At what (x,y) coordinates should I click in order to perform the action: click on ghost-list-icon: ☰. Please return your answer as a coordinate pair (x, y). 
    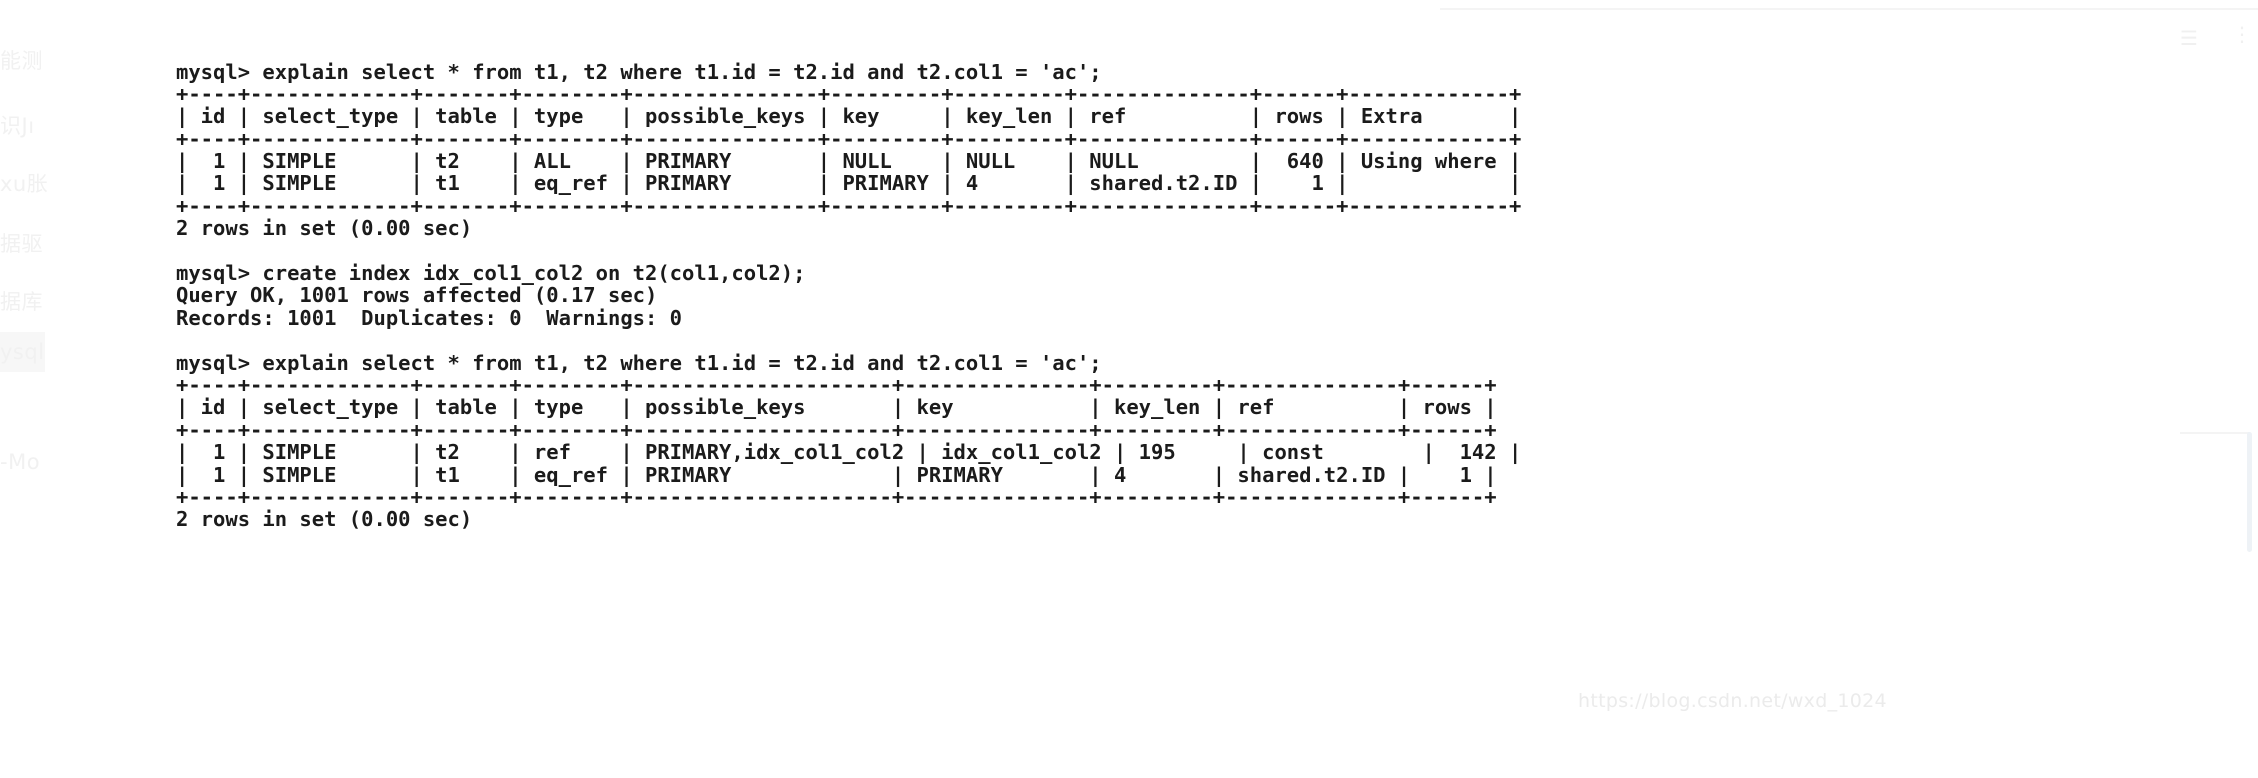
    Looking at the image, I should click on (2189, 38).